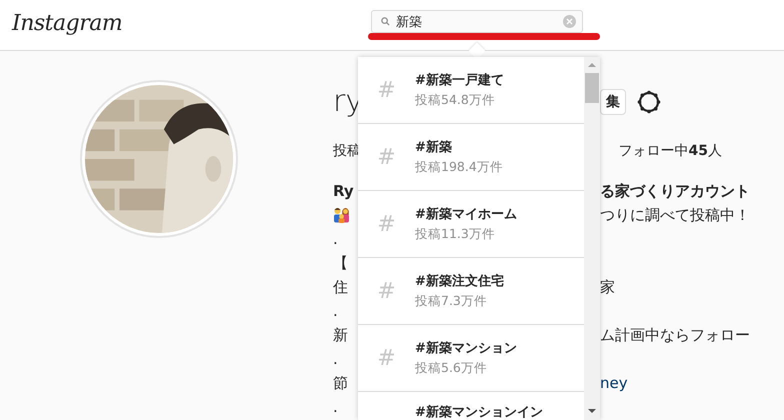 The height and width of the screenshot is (420, 784). What do you see at coordinates (670, 151) in the screenshot?
I see `stat-text: フォロー中45人` at bounding box center [670, 151].